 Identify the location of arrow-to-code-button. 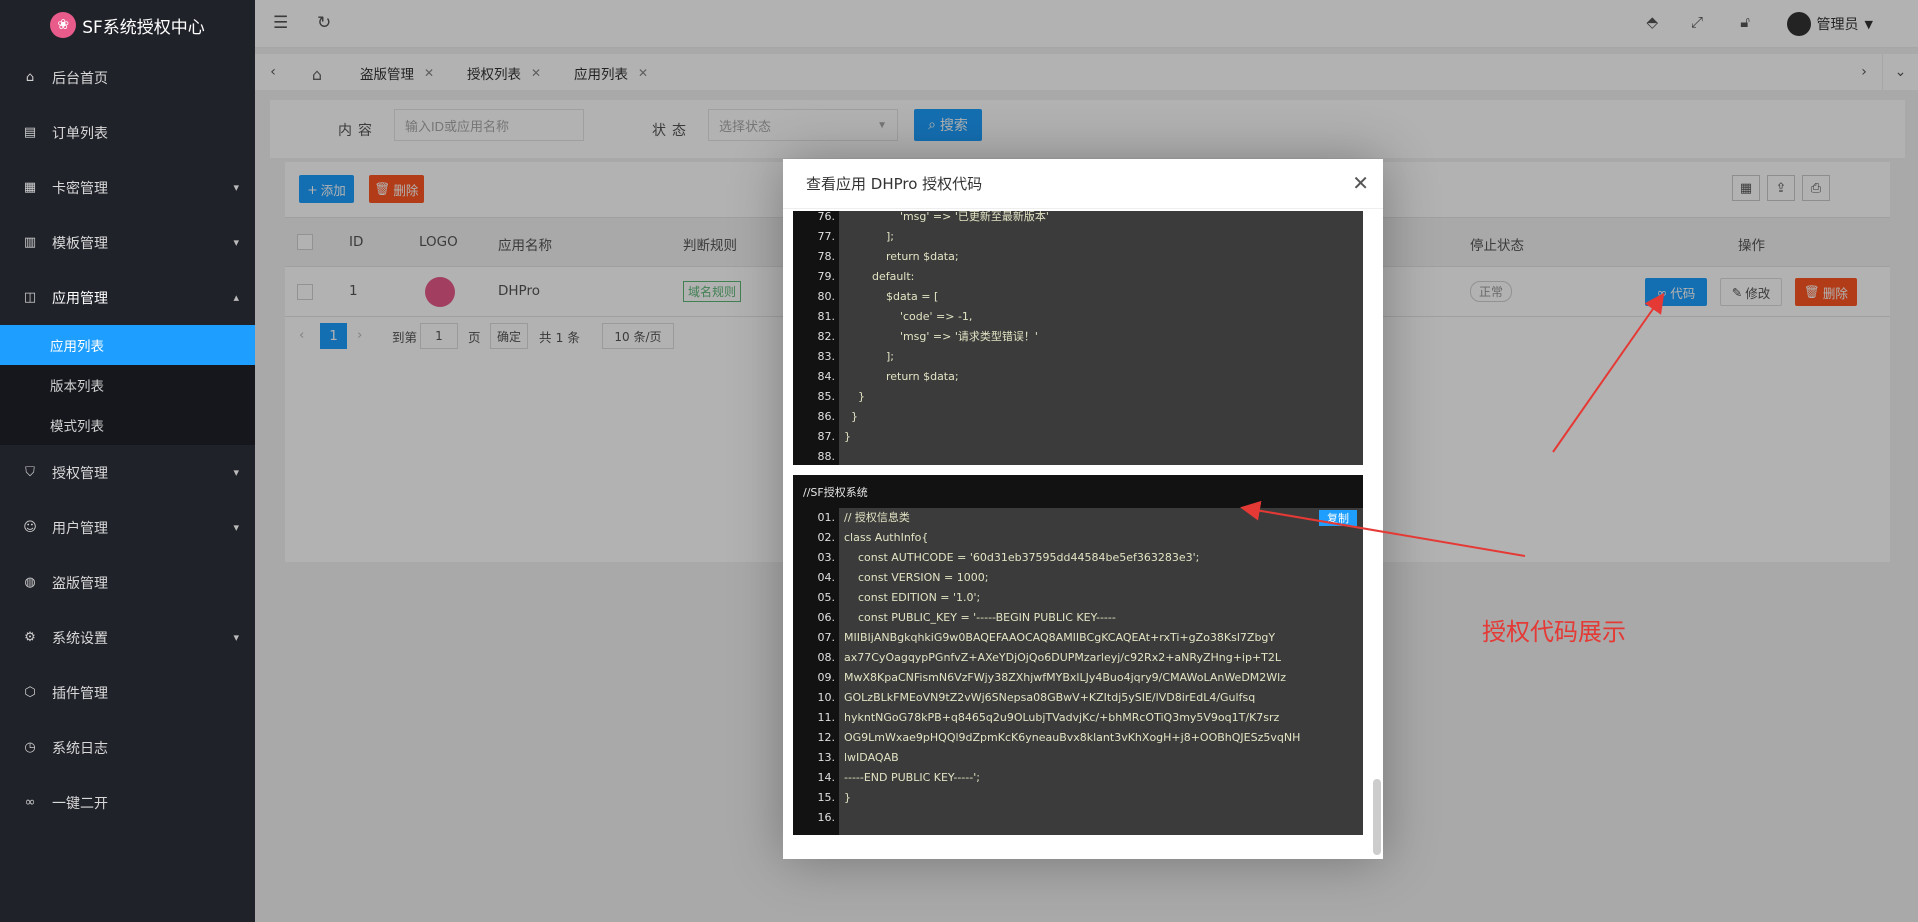
(1608, 372).